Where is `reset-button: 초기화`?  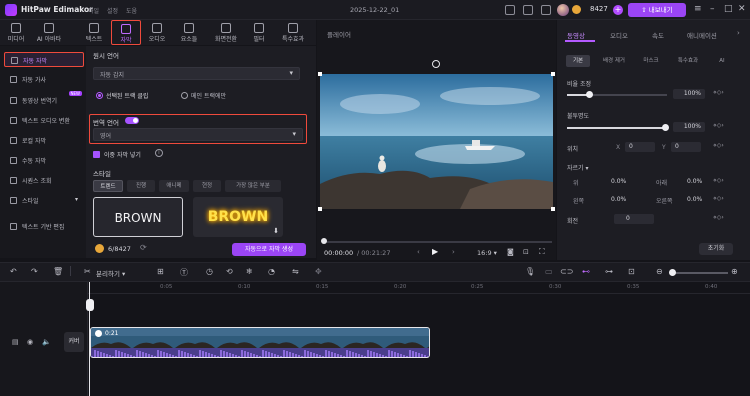 reset-button: 초기화 is located at coordinates (716, 249).